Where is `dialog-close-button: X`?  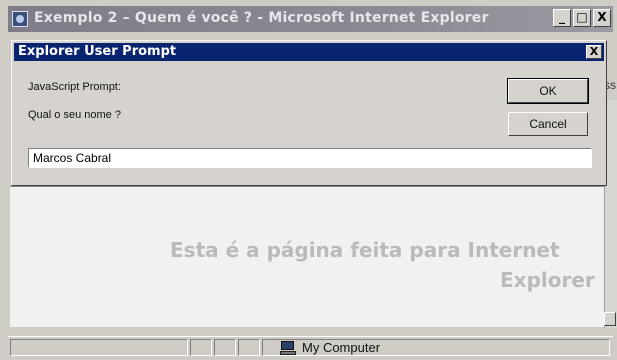
dialog-close-button: X is located at coordinates (594, 52).